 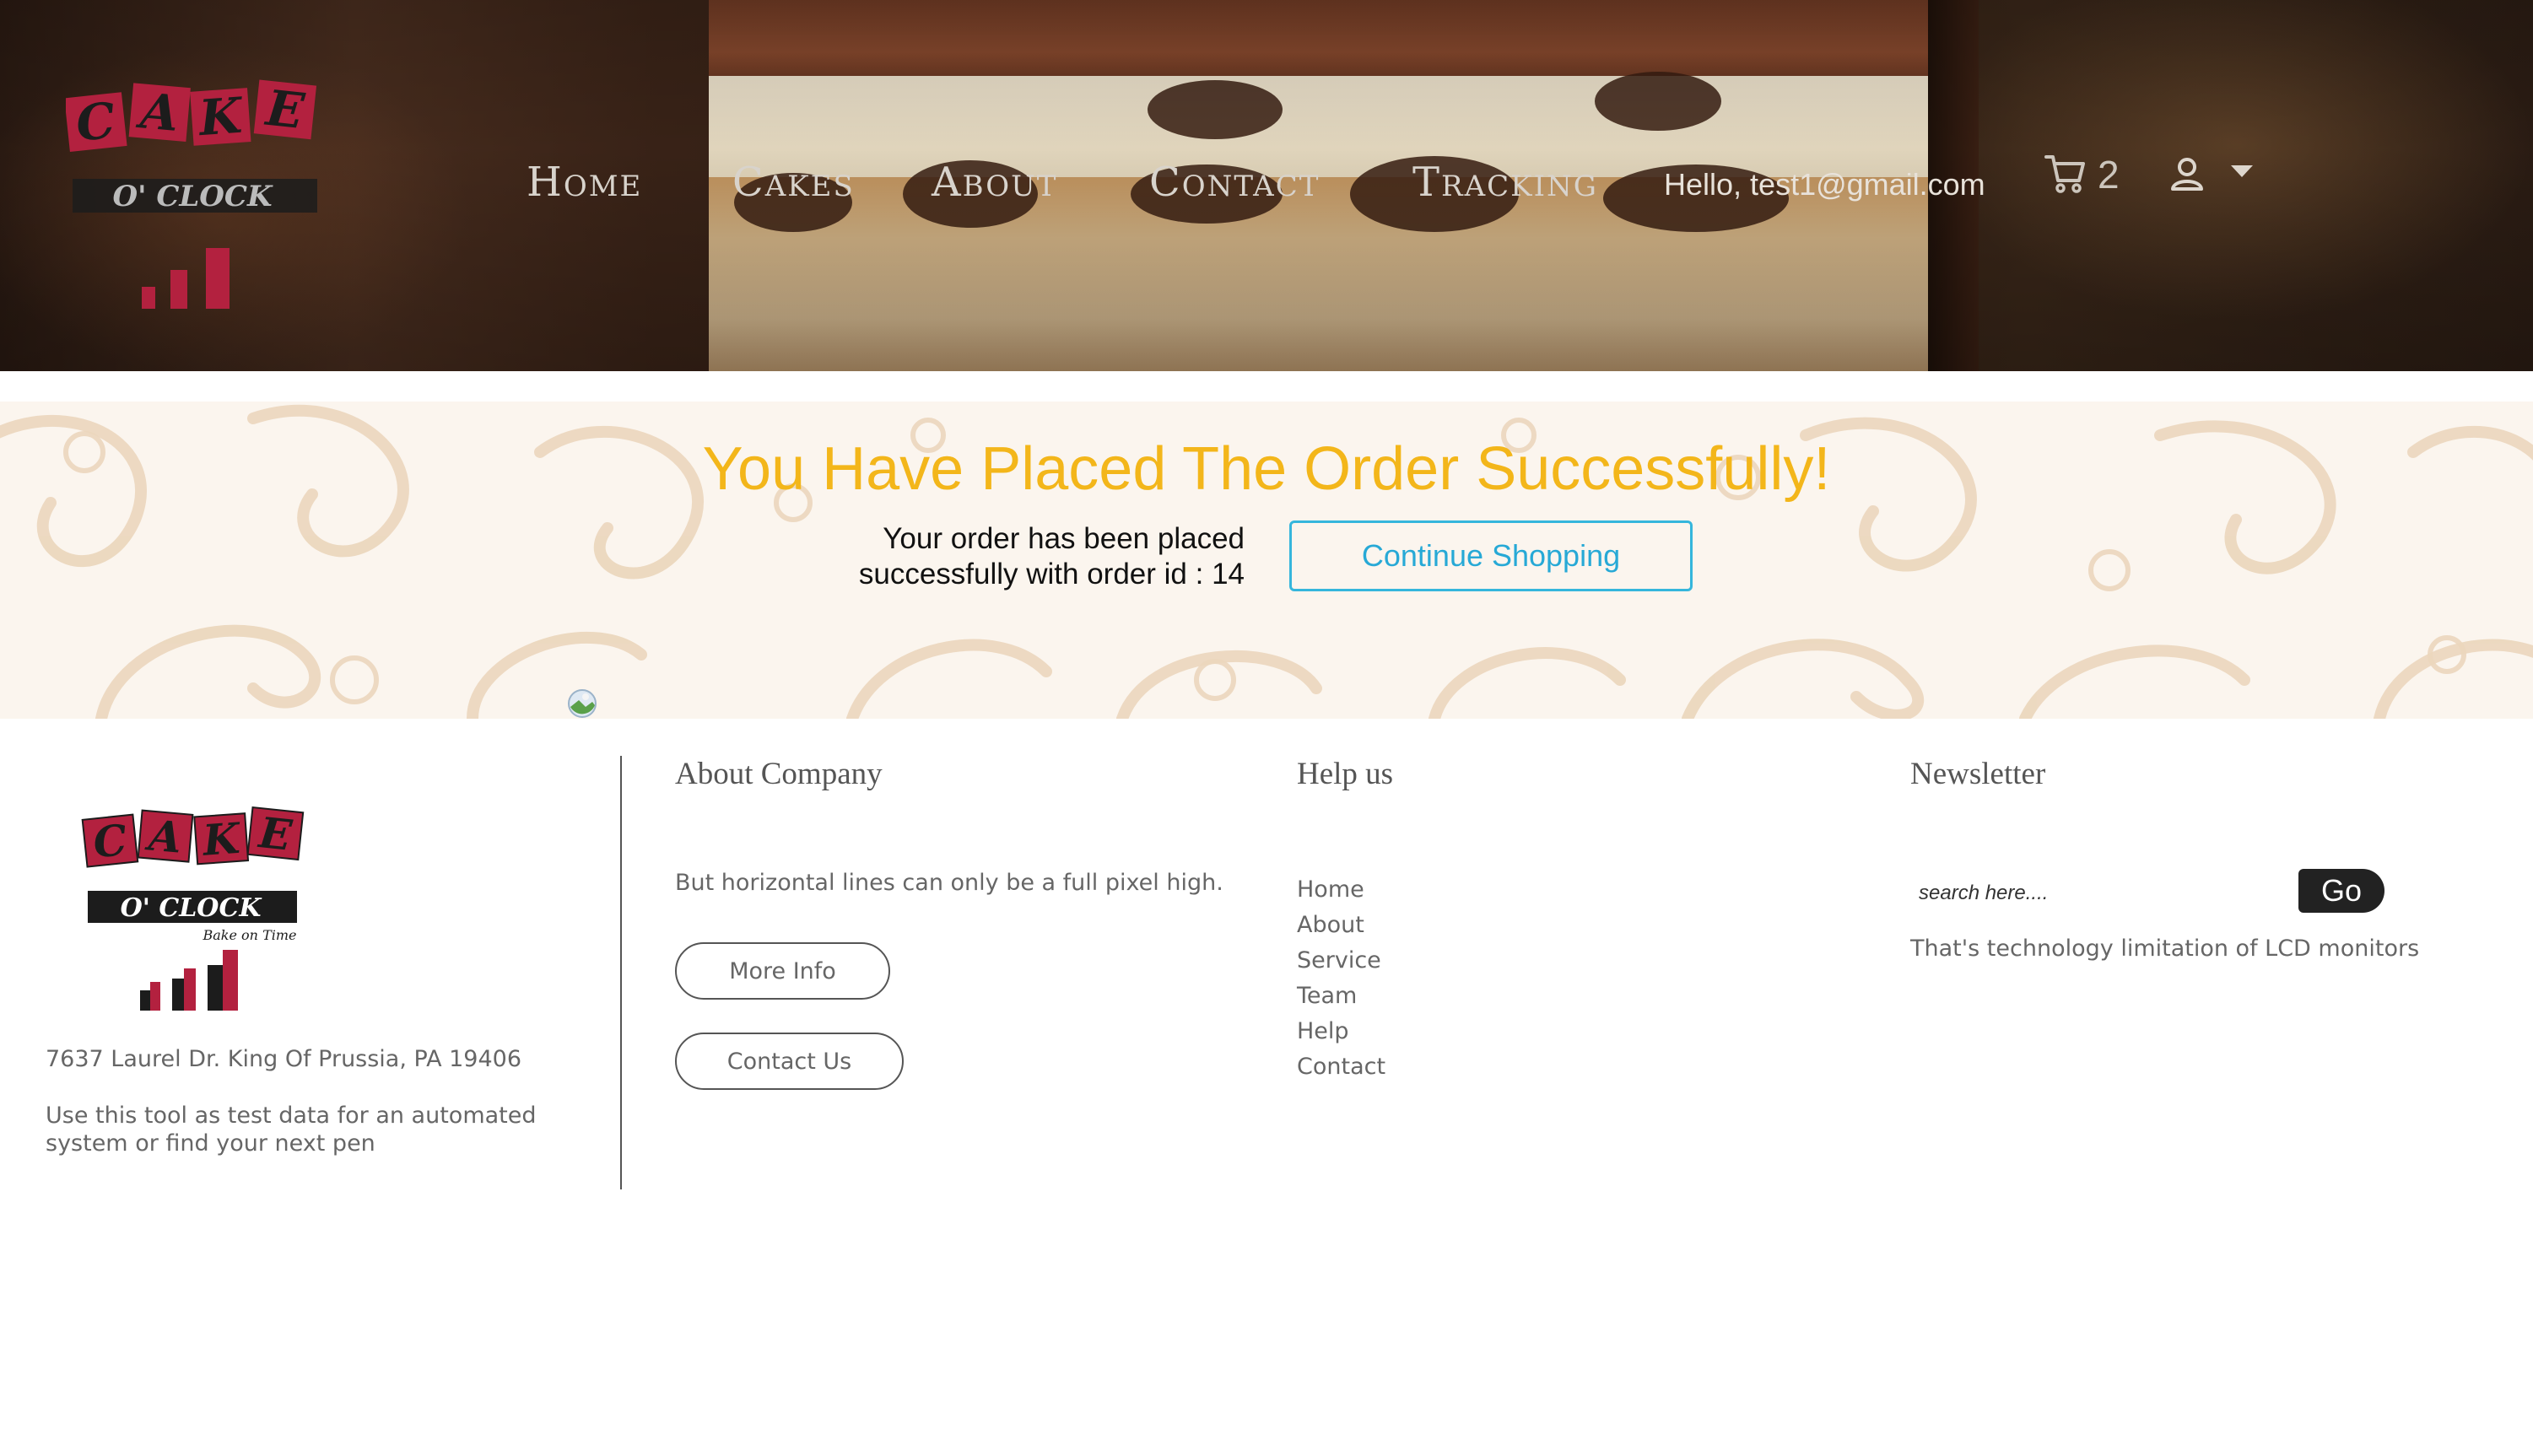 I want to click on help-link-home: Home, so click(x=1331, y=890).